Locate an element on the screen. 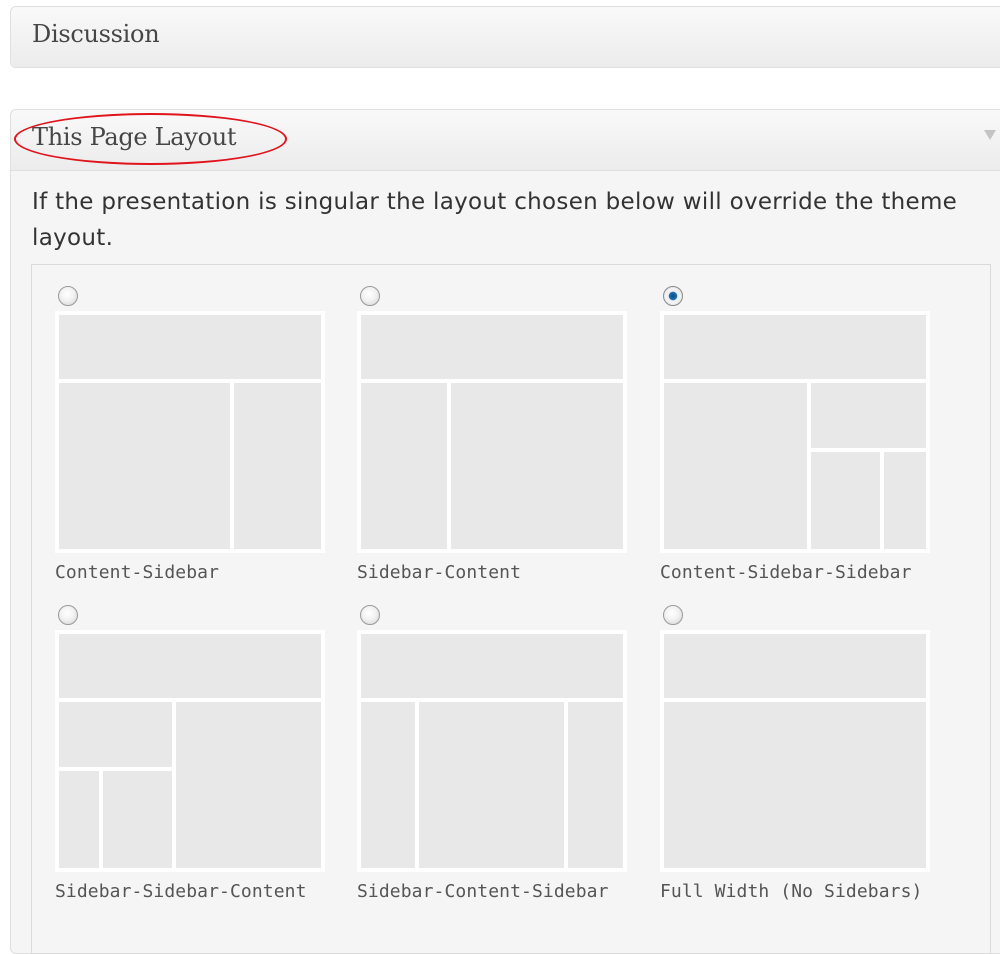 This screenshot has height=954, width=1000. discussion-metabox-title: Discussion is located at coordinates (96, 34).